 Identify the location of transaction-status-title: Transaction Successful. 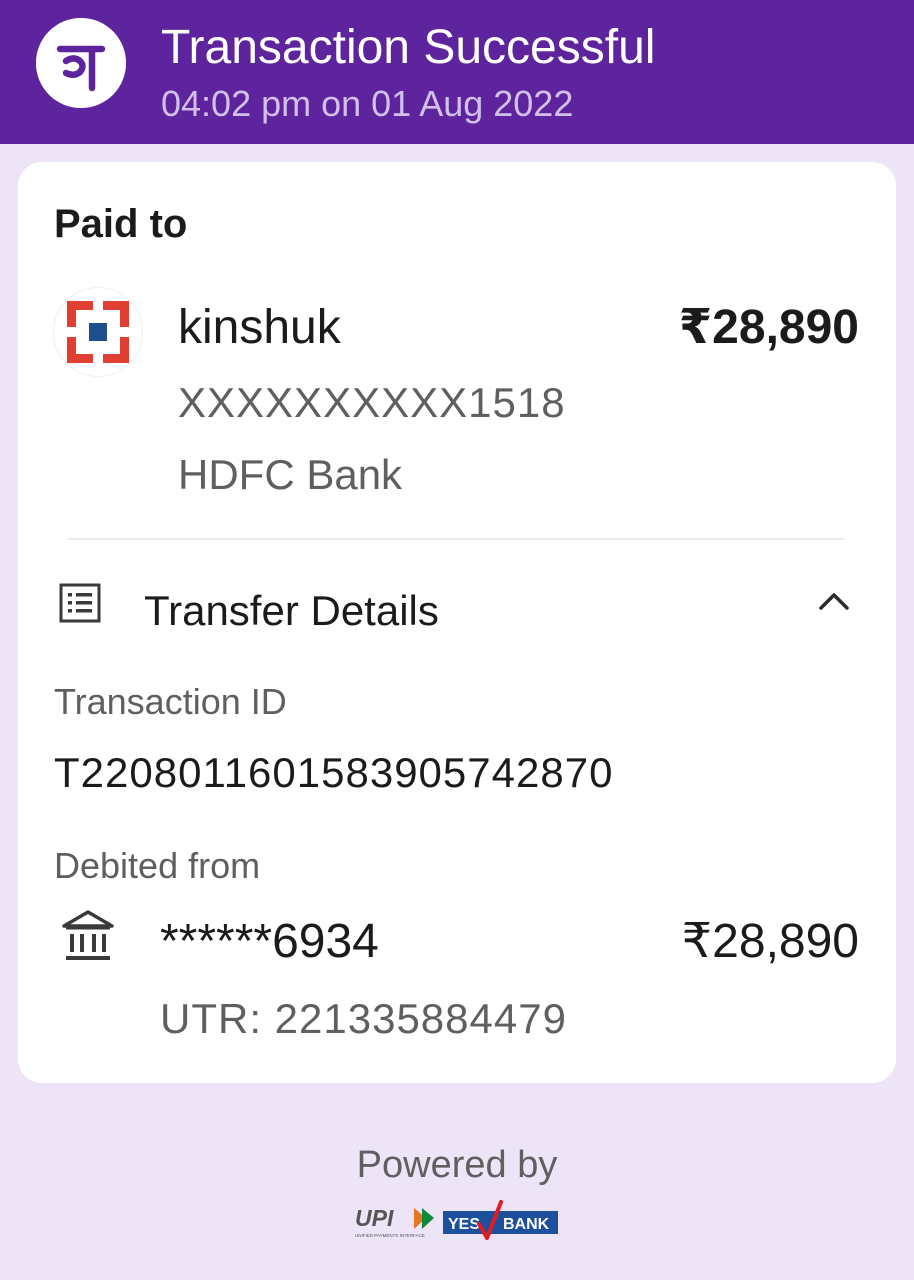
(408, 47).